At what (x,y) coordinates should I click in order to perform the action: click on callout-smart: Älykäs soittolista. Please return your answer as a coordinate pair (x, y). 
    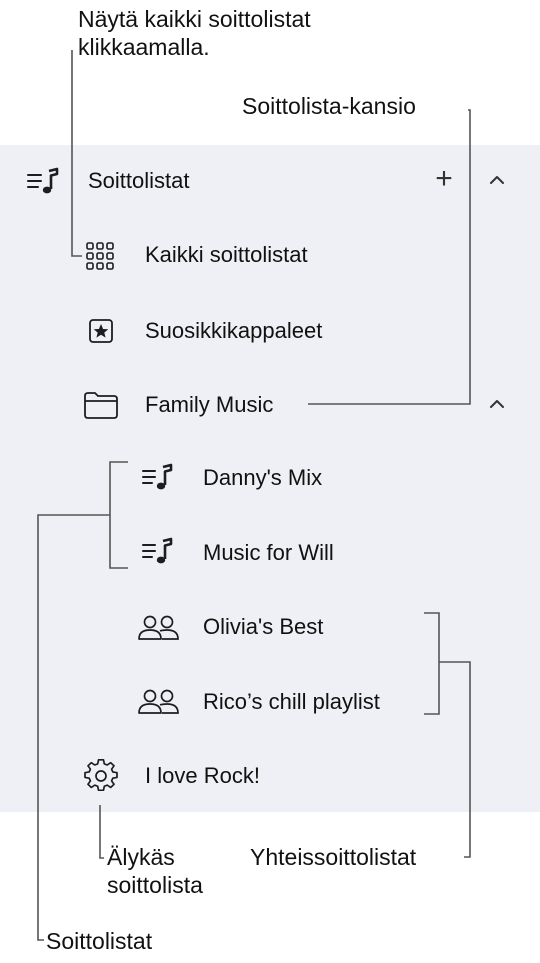
    Looking at the image, I should click on (155, 871).